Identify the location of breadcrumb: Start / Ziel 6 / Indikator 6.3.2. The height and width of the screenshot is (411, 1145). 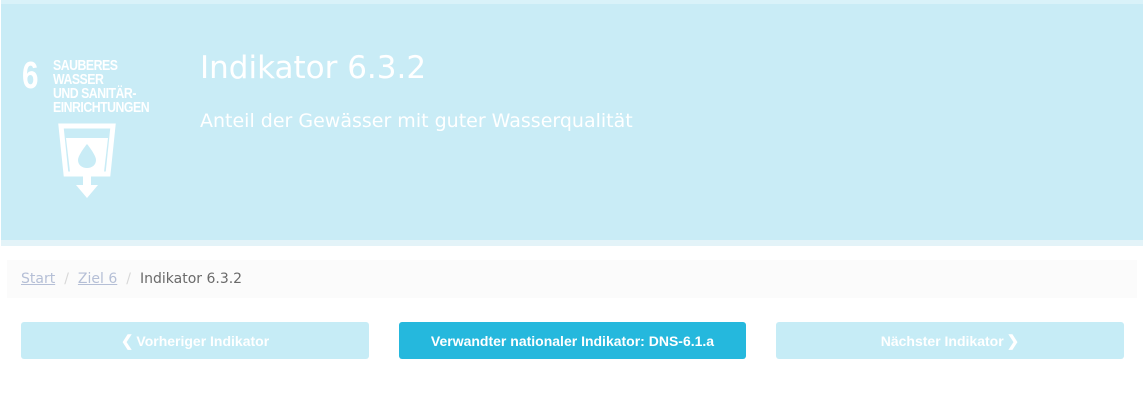
(572, 279).